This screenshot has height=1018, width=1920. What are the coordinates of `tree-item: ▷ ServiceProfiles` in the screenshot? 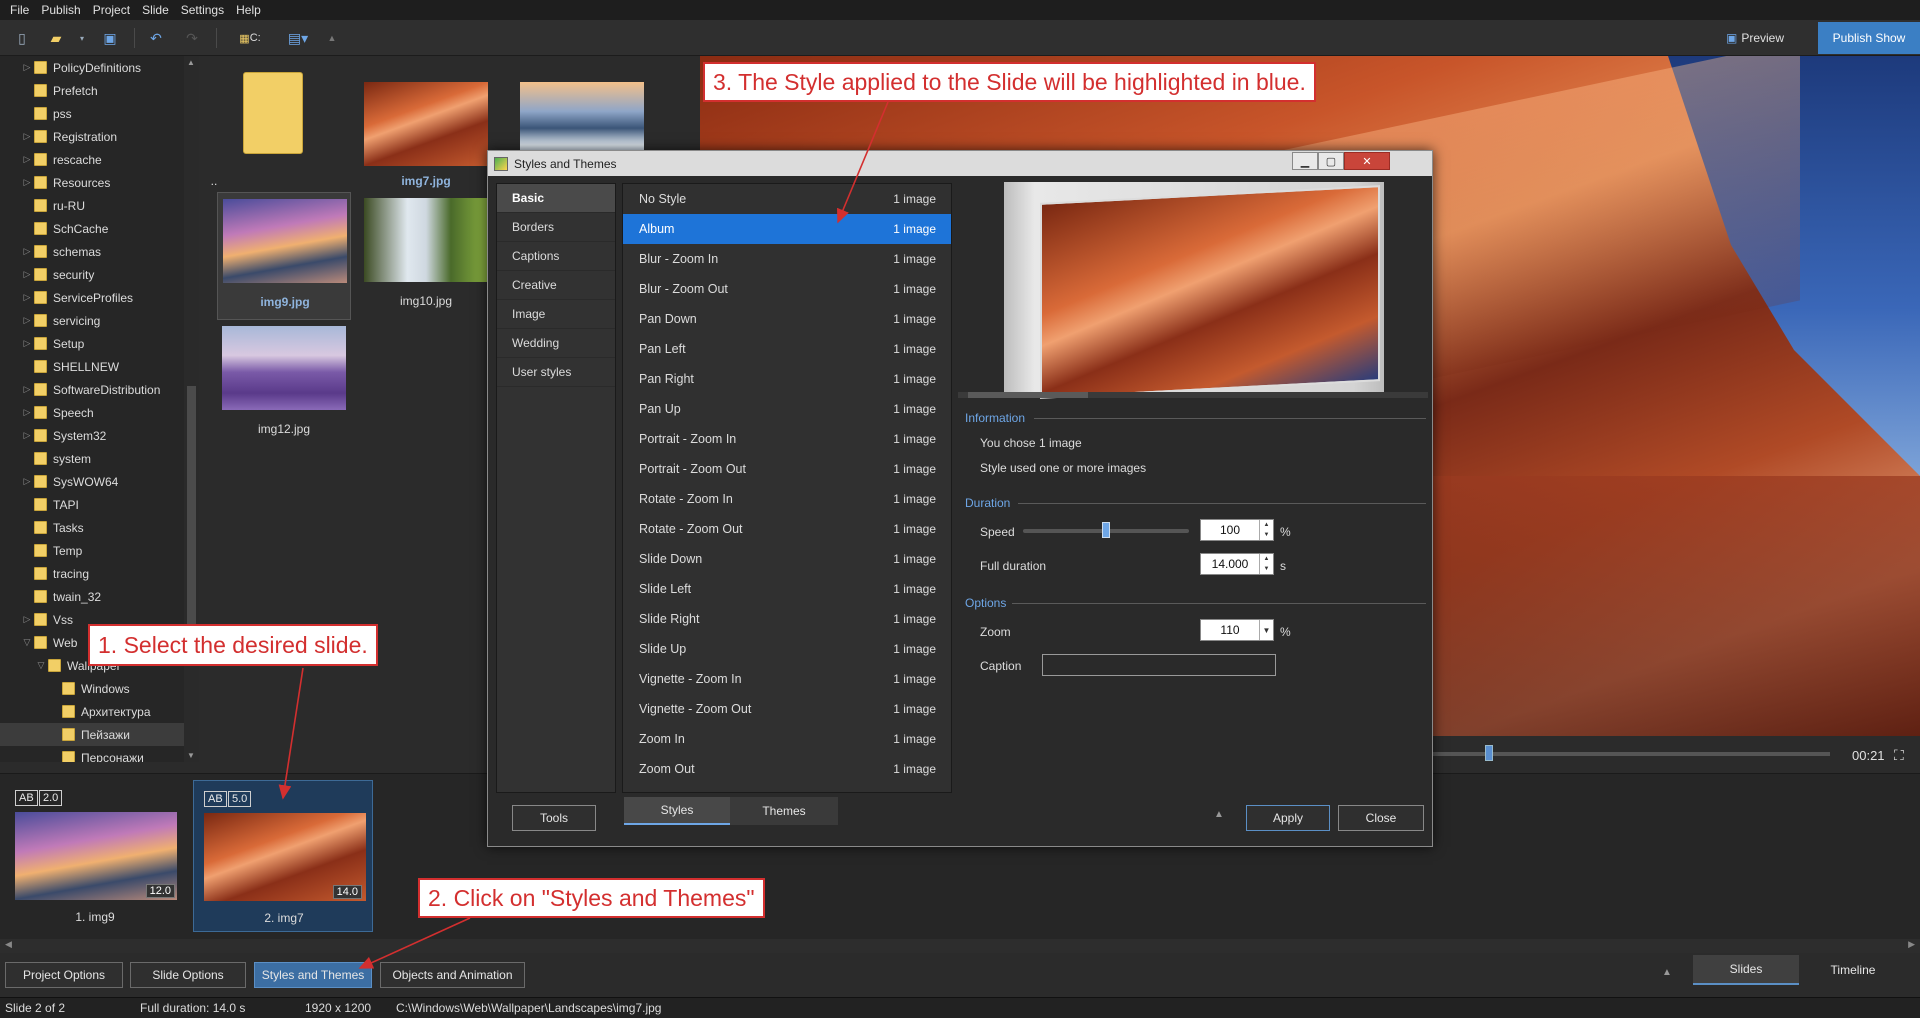 It's located at (92, 297).